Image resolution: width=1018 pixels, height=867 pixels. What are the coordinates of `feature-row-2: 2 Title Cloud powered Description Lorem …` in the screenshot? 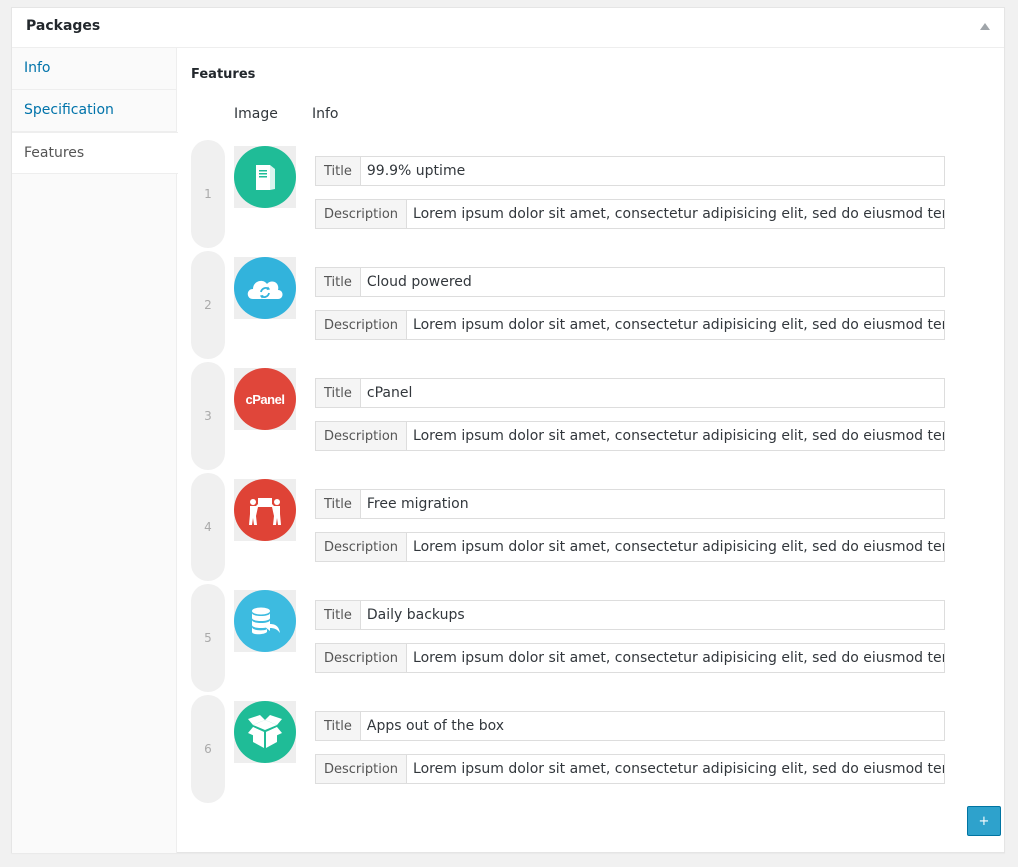 It's located at (576, 306).